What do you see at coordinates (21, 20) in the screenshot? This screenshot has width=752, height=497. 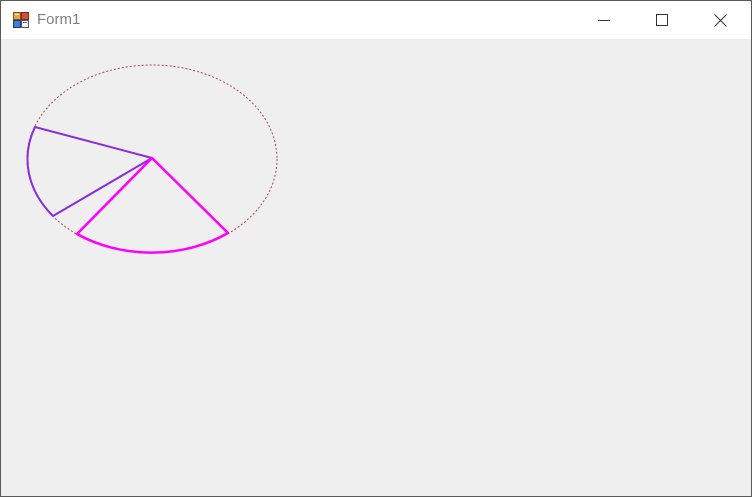 I see `form-app-icon` at bounding box center [21, 20].